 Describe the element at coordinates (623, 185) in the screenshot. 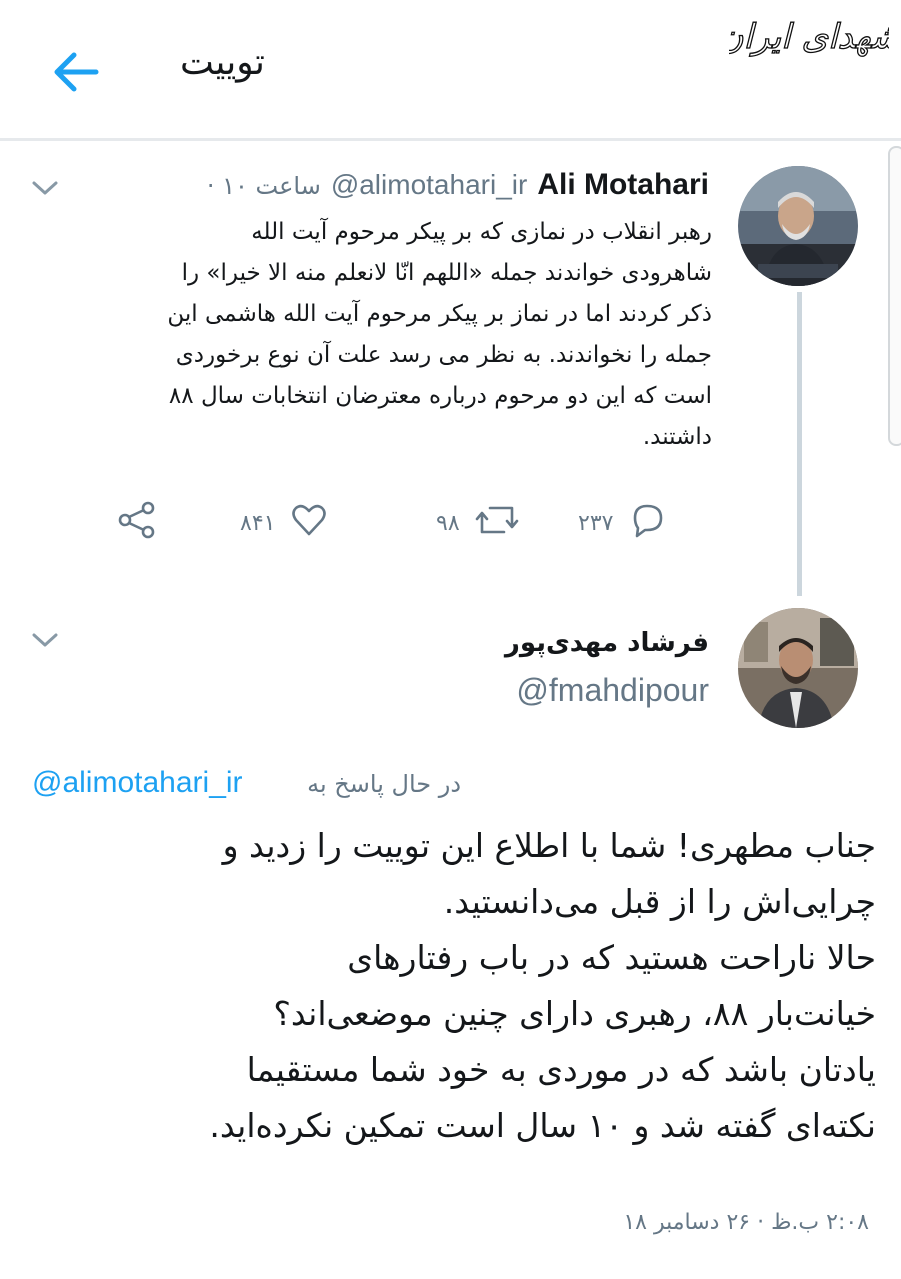

I see `author-name: Ali Motahari` at that location.